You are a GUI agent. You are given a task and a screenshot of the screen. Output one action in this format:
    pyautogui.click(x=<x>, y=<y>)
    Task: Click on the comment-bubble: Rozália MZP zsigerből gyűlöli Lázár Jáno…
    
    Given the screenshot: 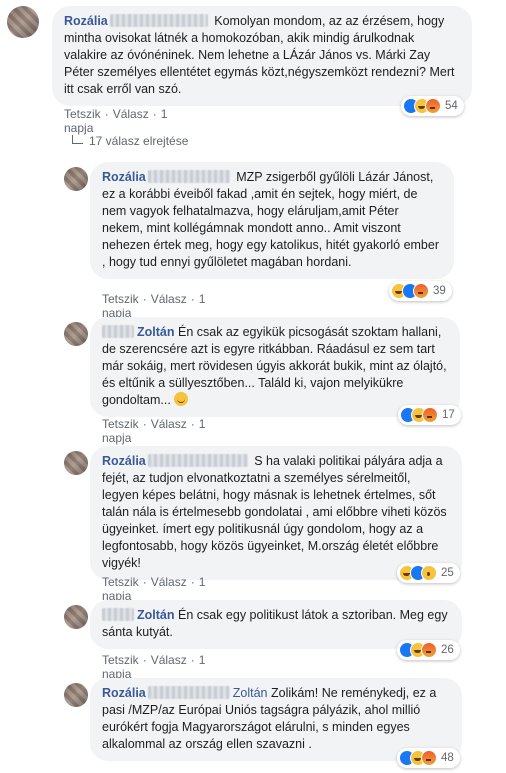 What is the action you would take?
    pyautogui.click(x=272, y=220)
    